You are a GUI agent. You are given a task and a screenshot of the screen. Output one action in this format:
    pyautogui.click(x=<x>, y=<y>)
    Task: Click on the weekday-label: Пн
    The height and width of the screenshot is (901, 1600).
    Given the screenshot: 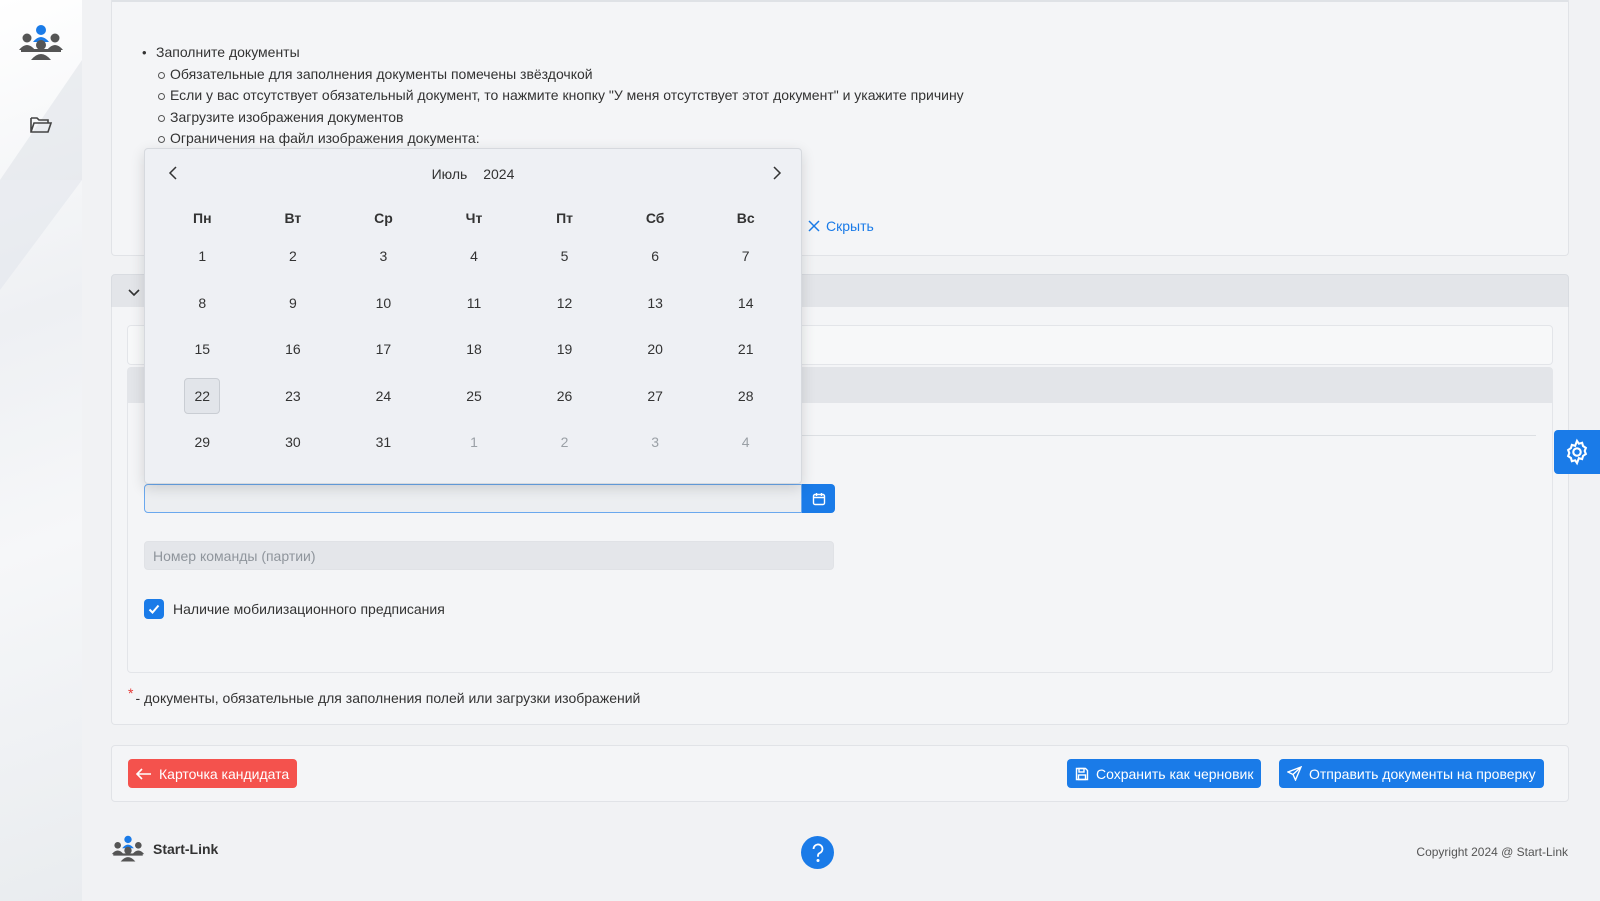 What is the action you would take?
    pyautogui.click(x=202, y=218)
    